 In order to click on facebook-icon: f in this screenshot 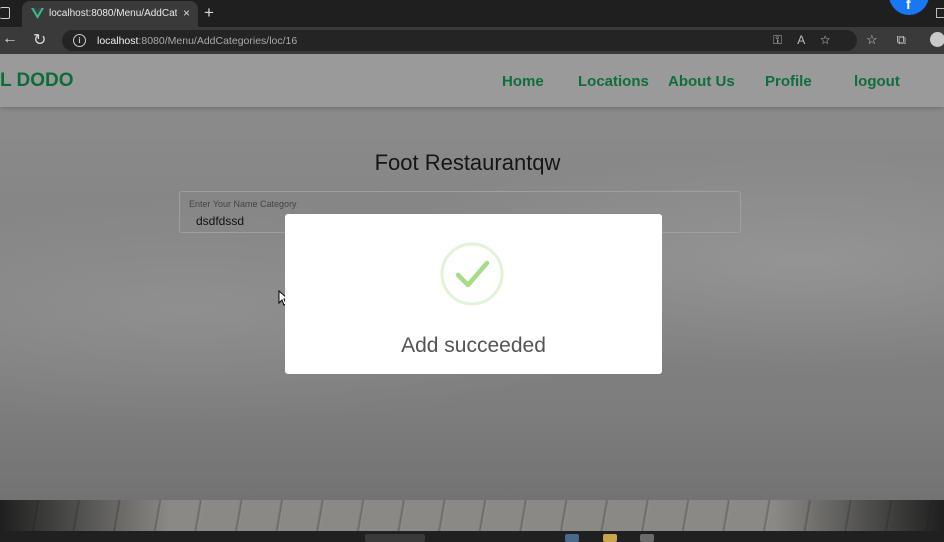, I will do `click(909, 7)`.